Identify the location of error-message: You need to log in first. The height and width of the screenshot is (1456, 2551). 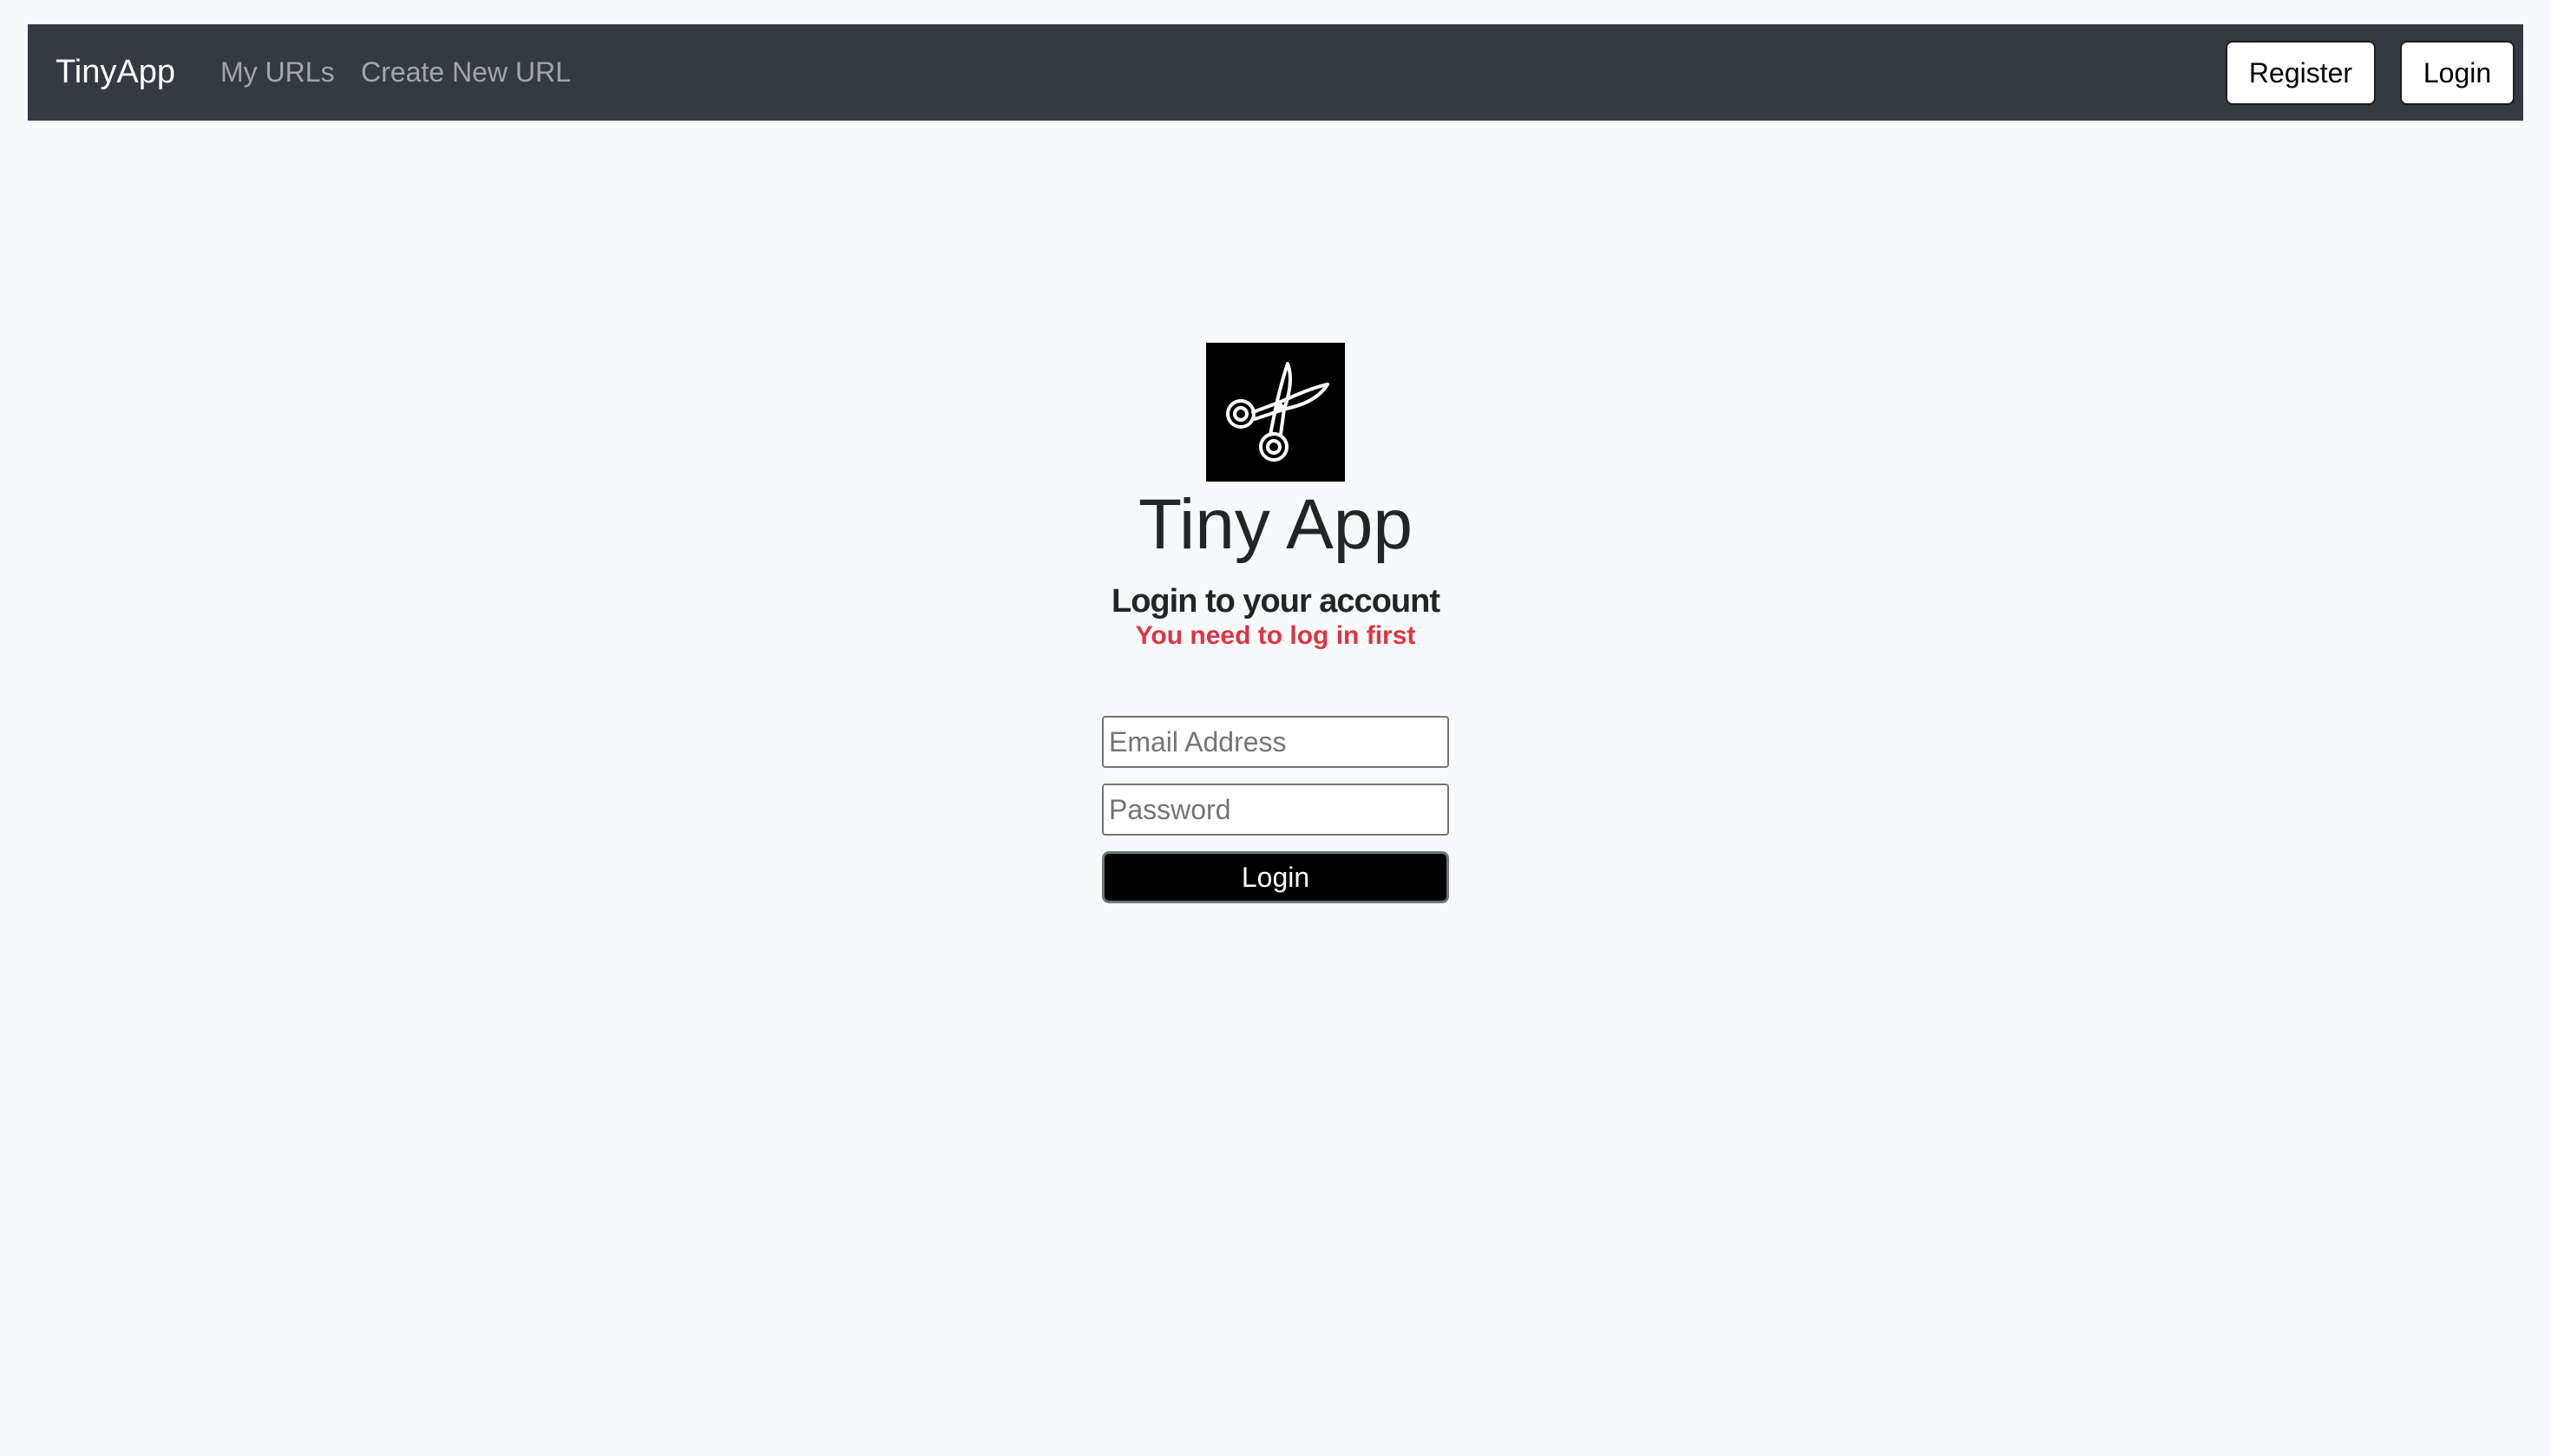
(1275, 635).